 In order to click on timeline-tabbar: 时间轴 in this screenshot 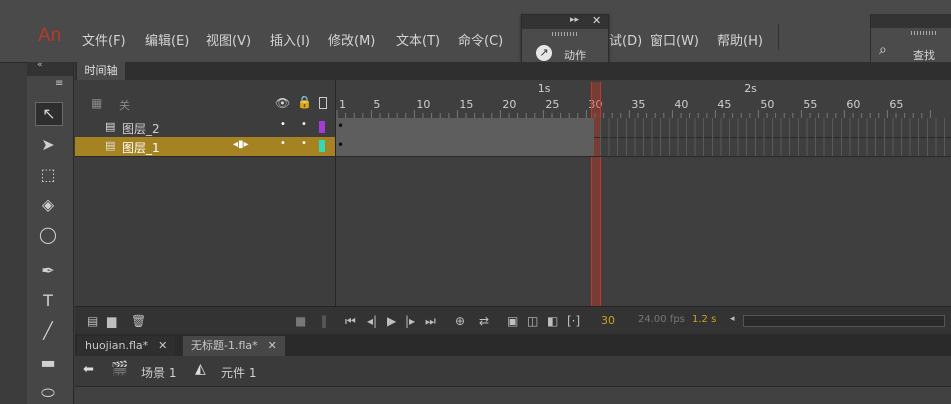, I will do `click(513, 71)`.